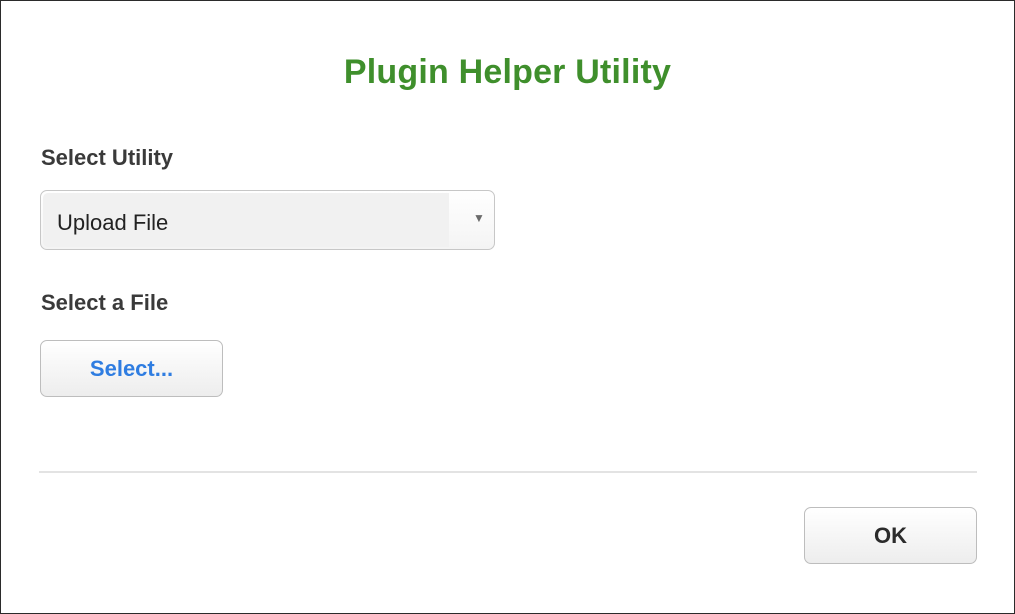 The width and height of the screenshot is (1015, 614). What do you see at coordinates (105, 302) in the screenshot?
I see `select-file-label: Select a File` at bounding box center [105, 302].